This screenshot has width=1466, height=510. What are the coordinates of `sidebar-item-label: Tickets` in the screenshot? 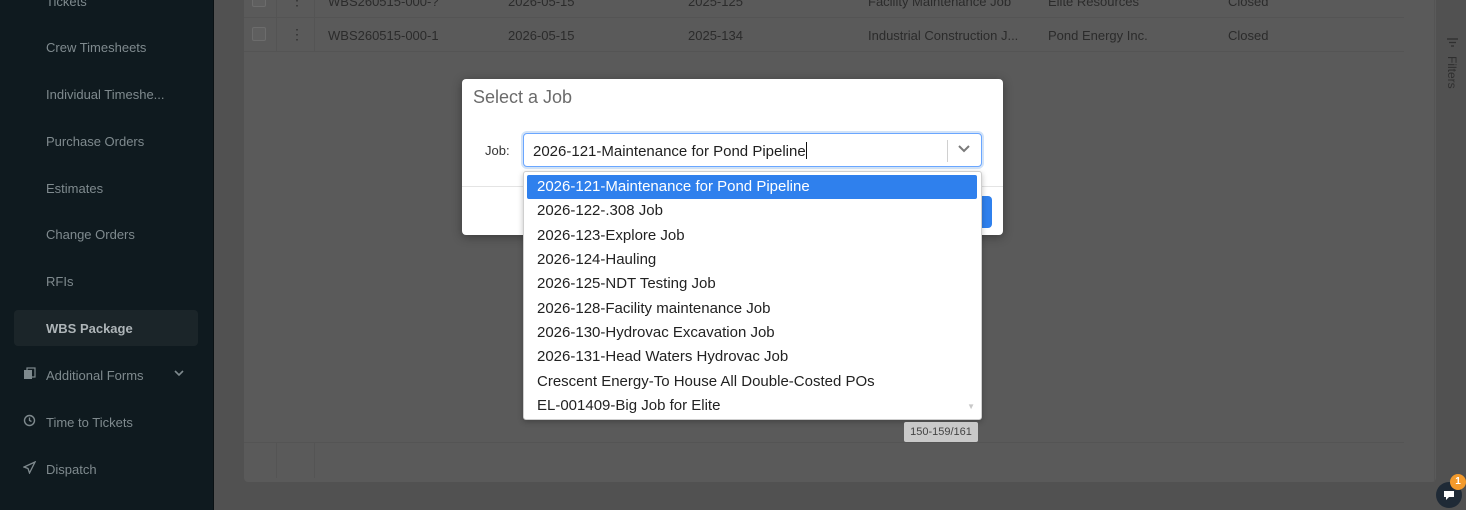 It's located at (66, 4).